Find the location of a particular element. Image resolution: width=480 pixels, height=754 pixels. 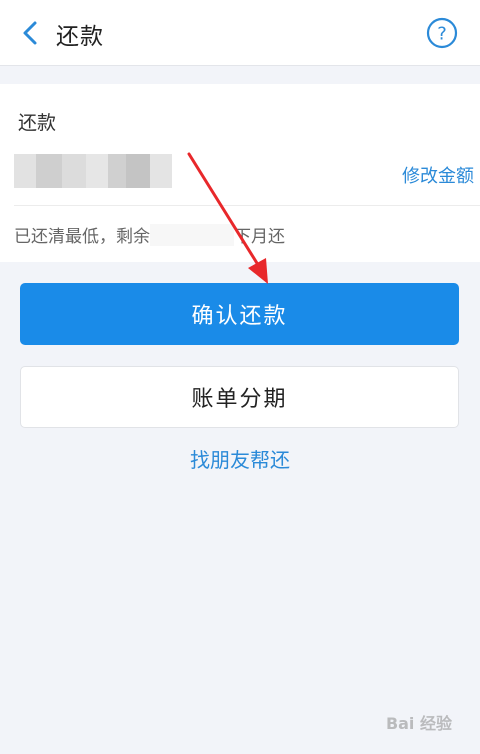

watermark: Bai 经验 is located at coordinates (418, 723).